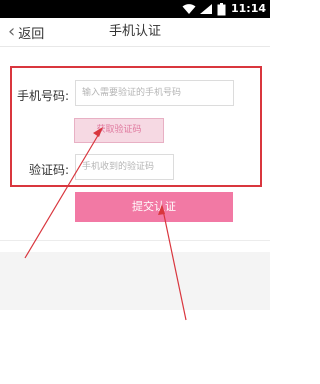 This screenshot has width=320, height=384. What do you see at coordinates (12, 31) in the screenshot?
I see `chevron-left-icon: ‹` at bounding box center [12, 31].